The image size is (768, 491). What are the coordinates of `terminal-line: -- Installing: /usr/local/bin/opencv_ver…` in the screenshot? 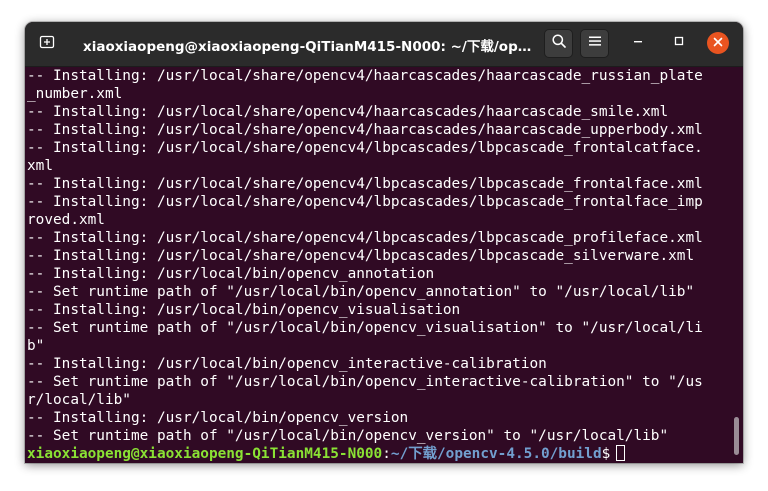 It's located at (218, 418).